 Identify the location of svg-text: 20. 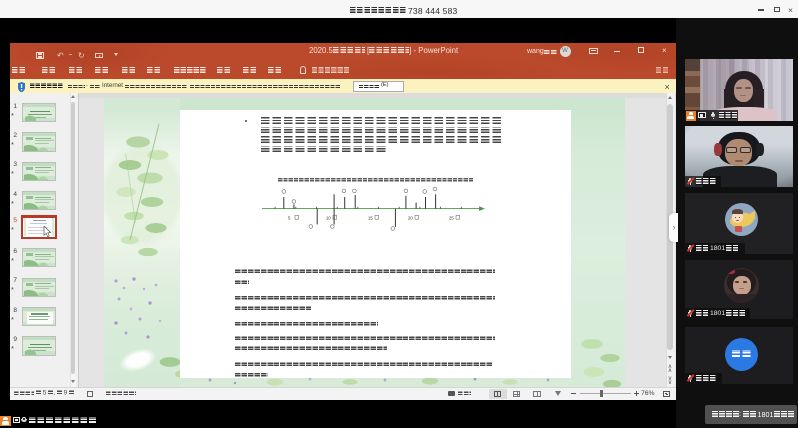
(410, 218).